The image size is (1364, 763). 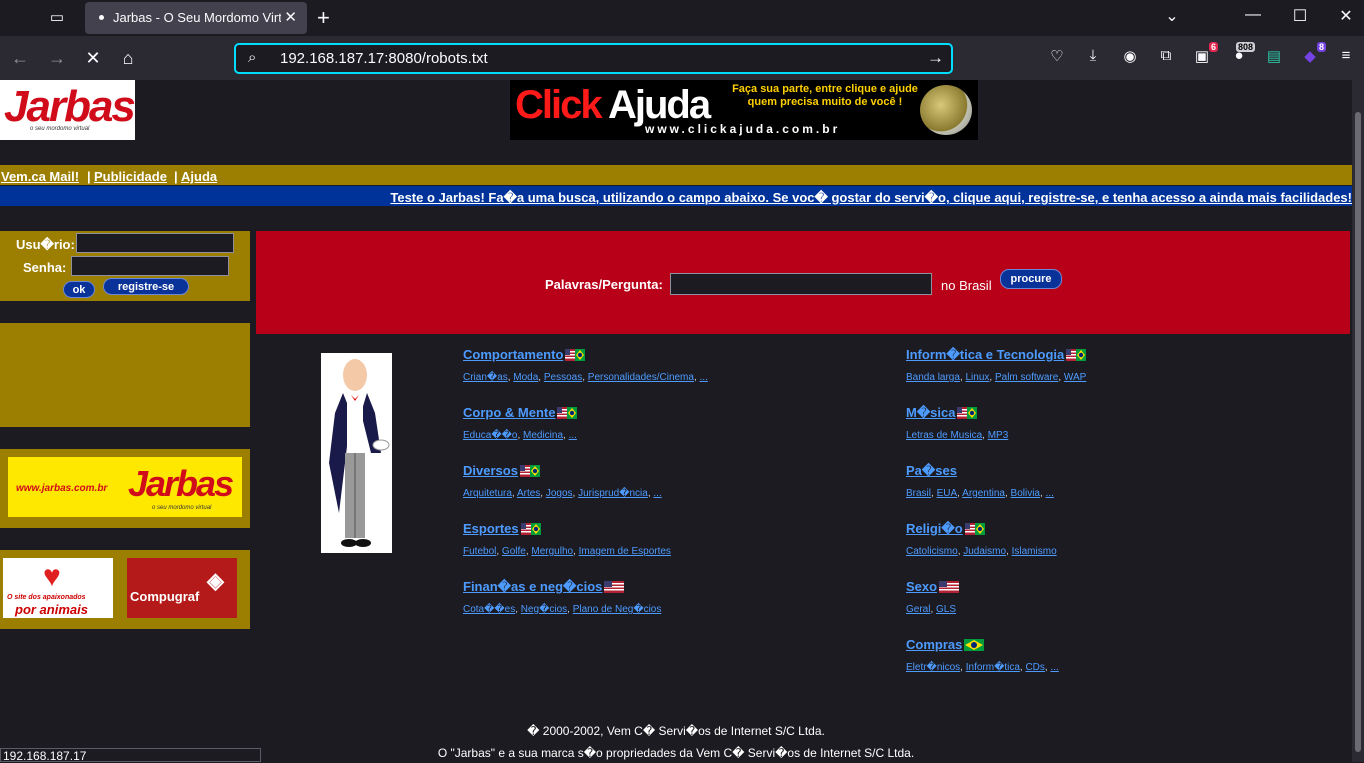 I want to click on subcategory-link: Linux, so click(x=978, y=377).